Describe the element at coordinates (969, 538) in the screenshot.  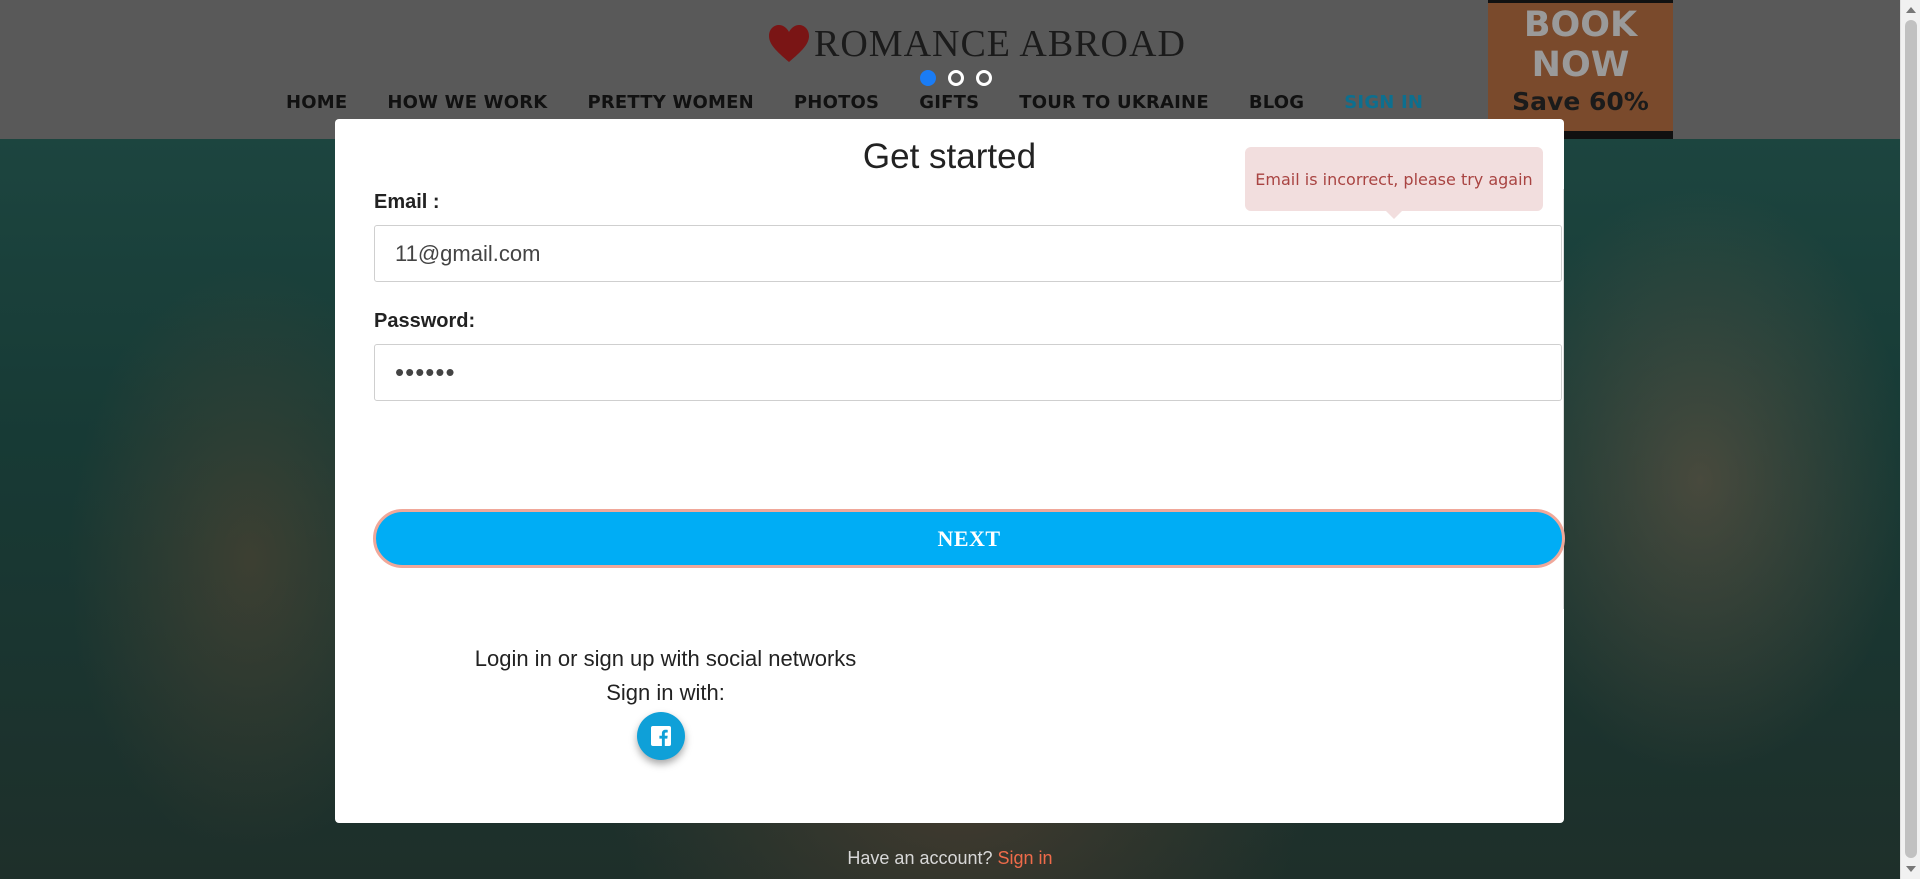
I see `next-button: NEXT` at that location.